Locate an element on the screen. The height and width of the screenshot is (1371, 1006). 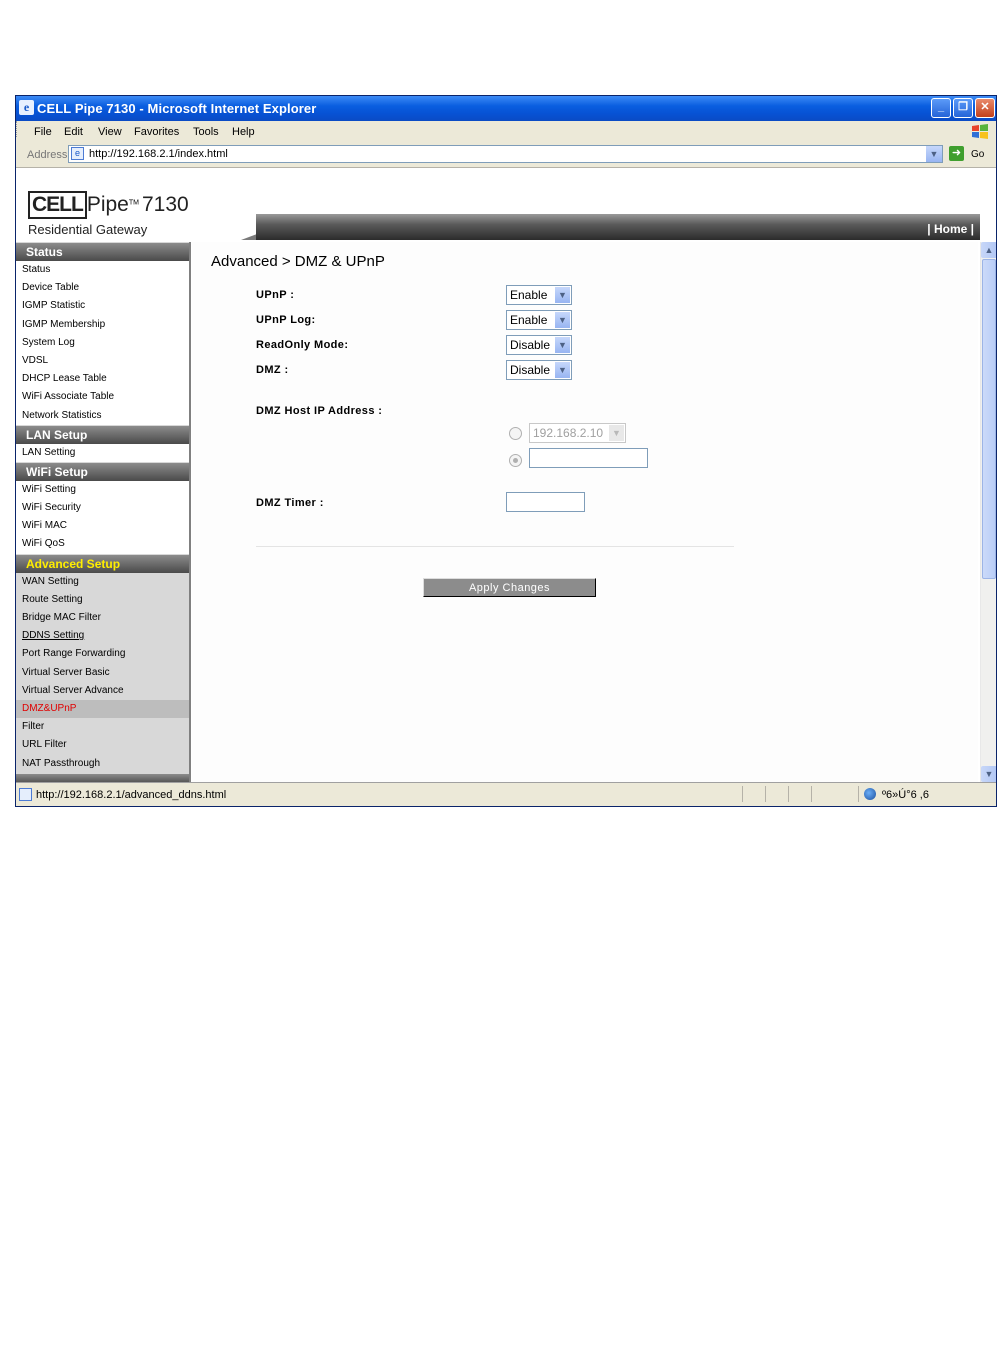
scroll-thumb is located at coordinates (989, 419).